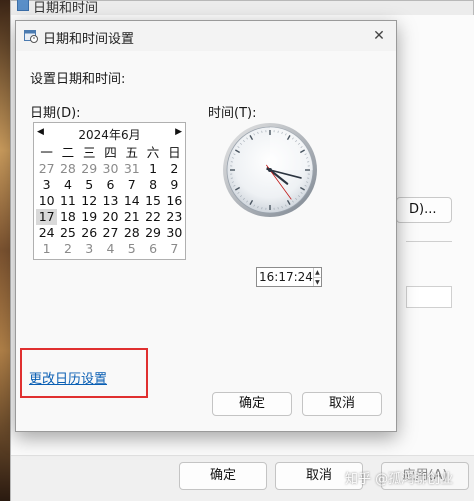  What do you see at coordinates (46, 233) in the screenshot?
I see `calendar-day: 24` at bounding box center [46, 233].